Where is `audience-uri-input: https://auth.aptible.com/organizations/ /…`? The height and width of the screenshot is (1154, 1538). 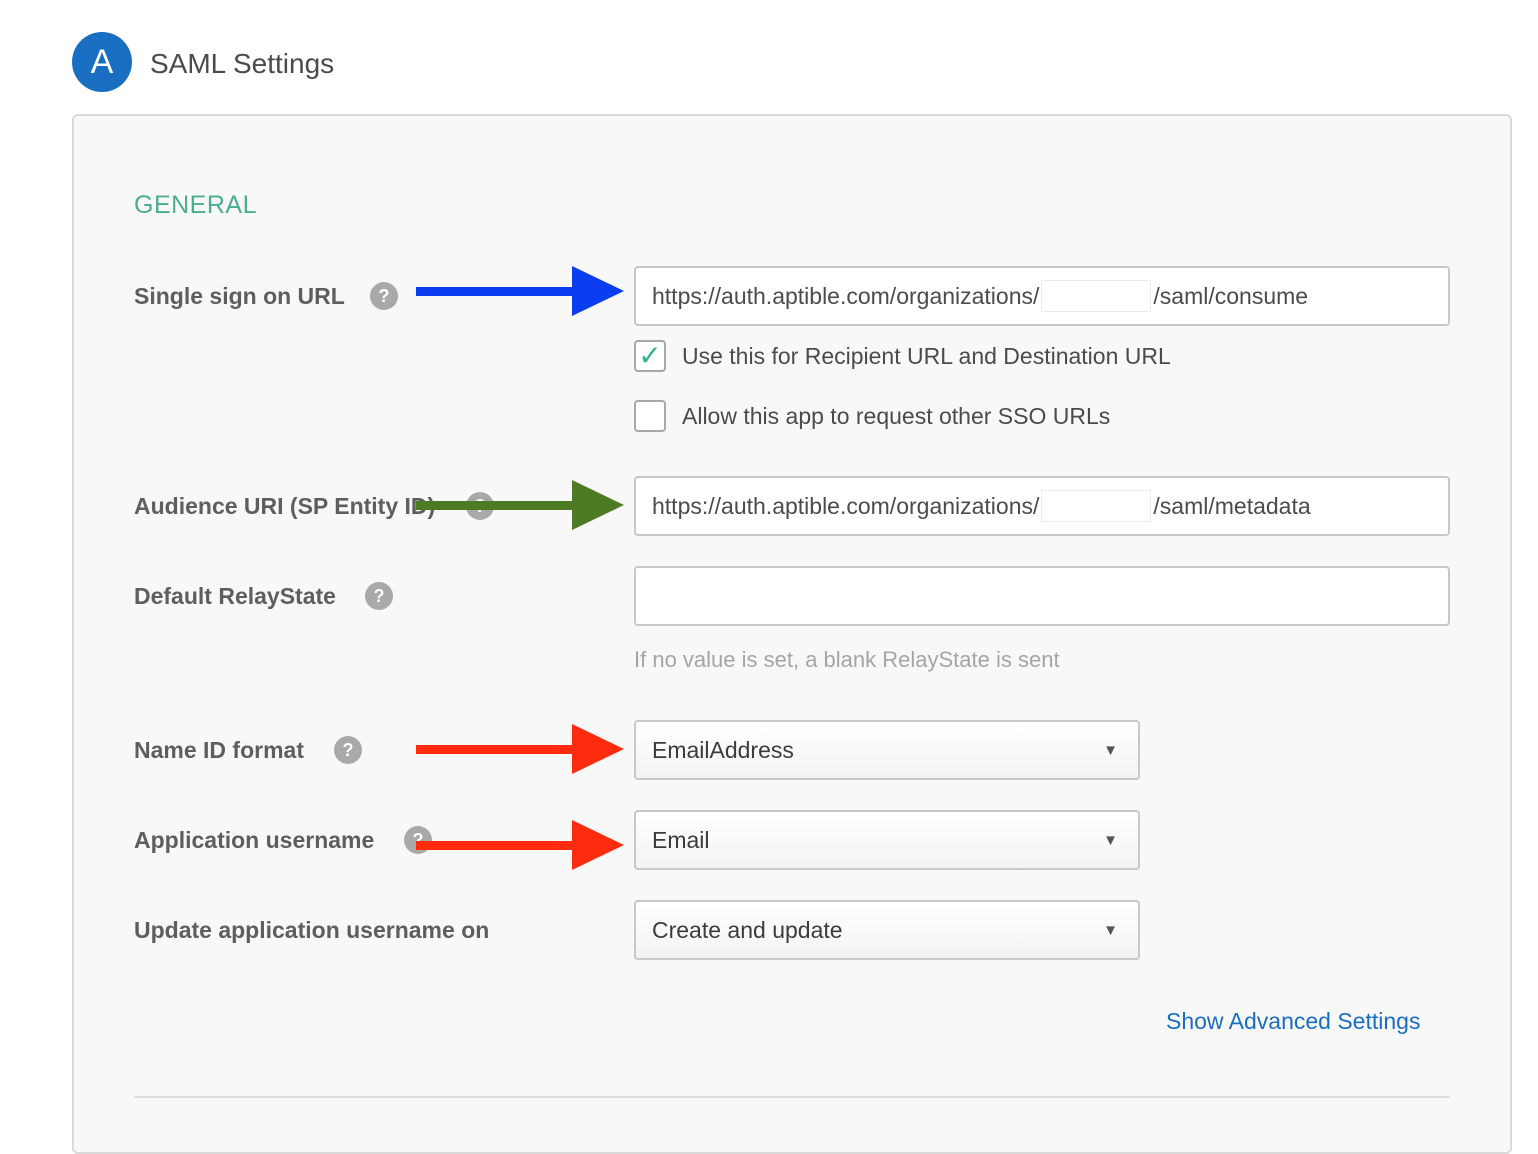 audience-uri-input: https://auth.aptible.com/organizations/ /… is located at coordinates (1042, 506).